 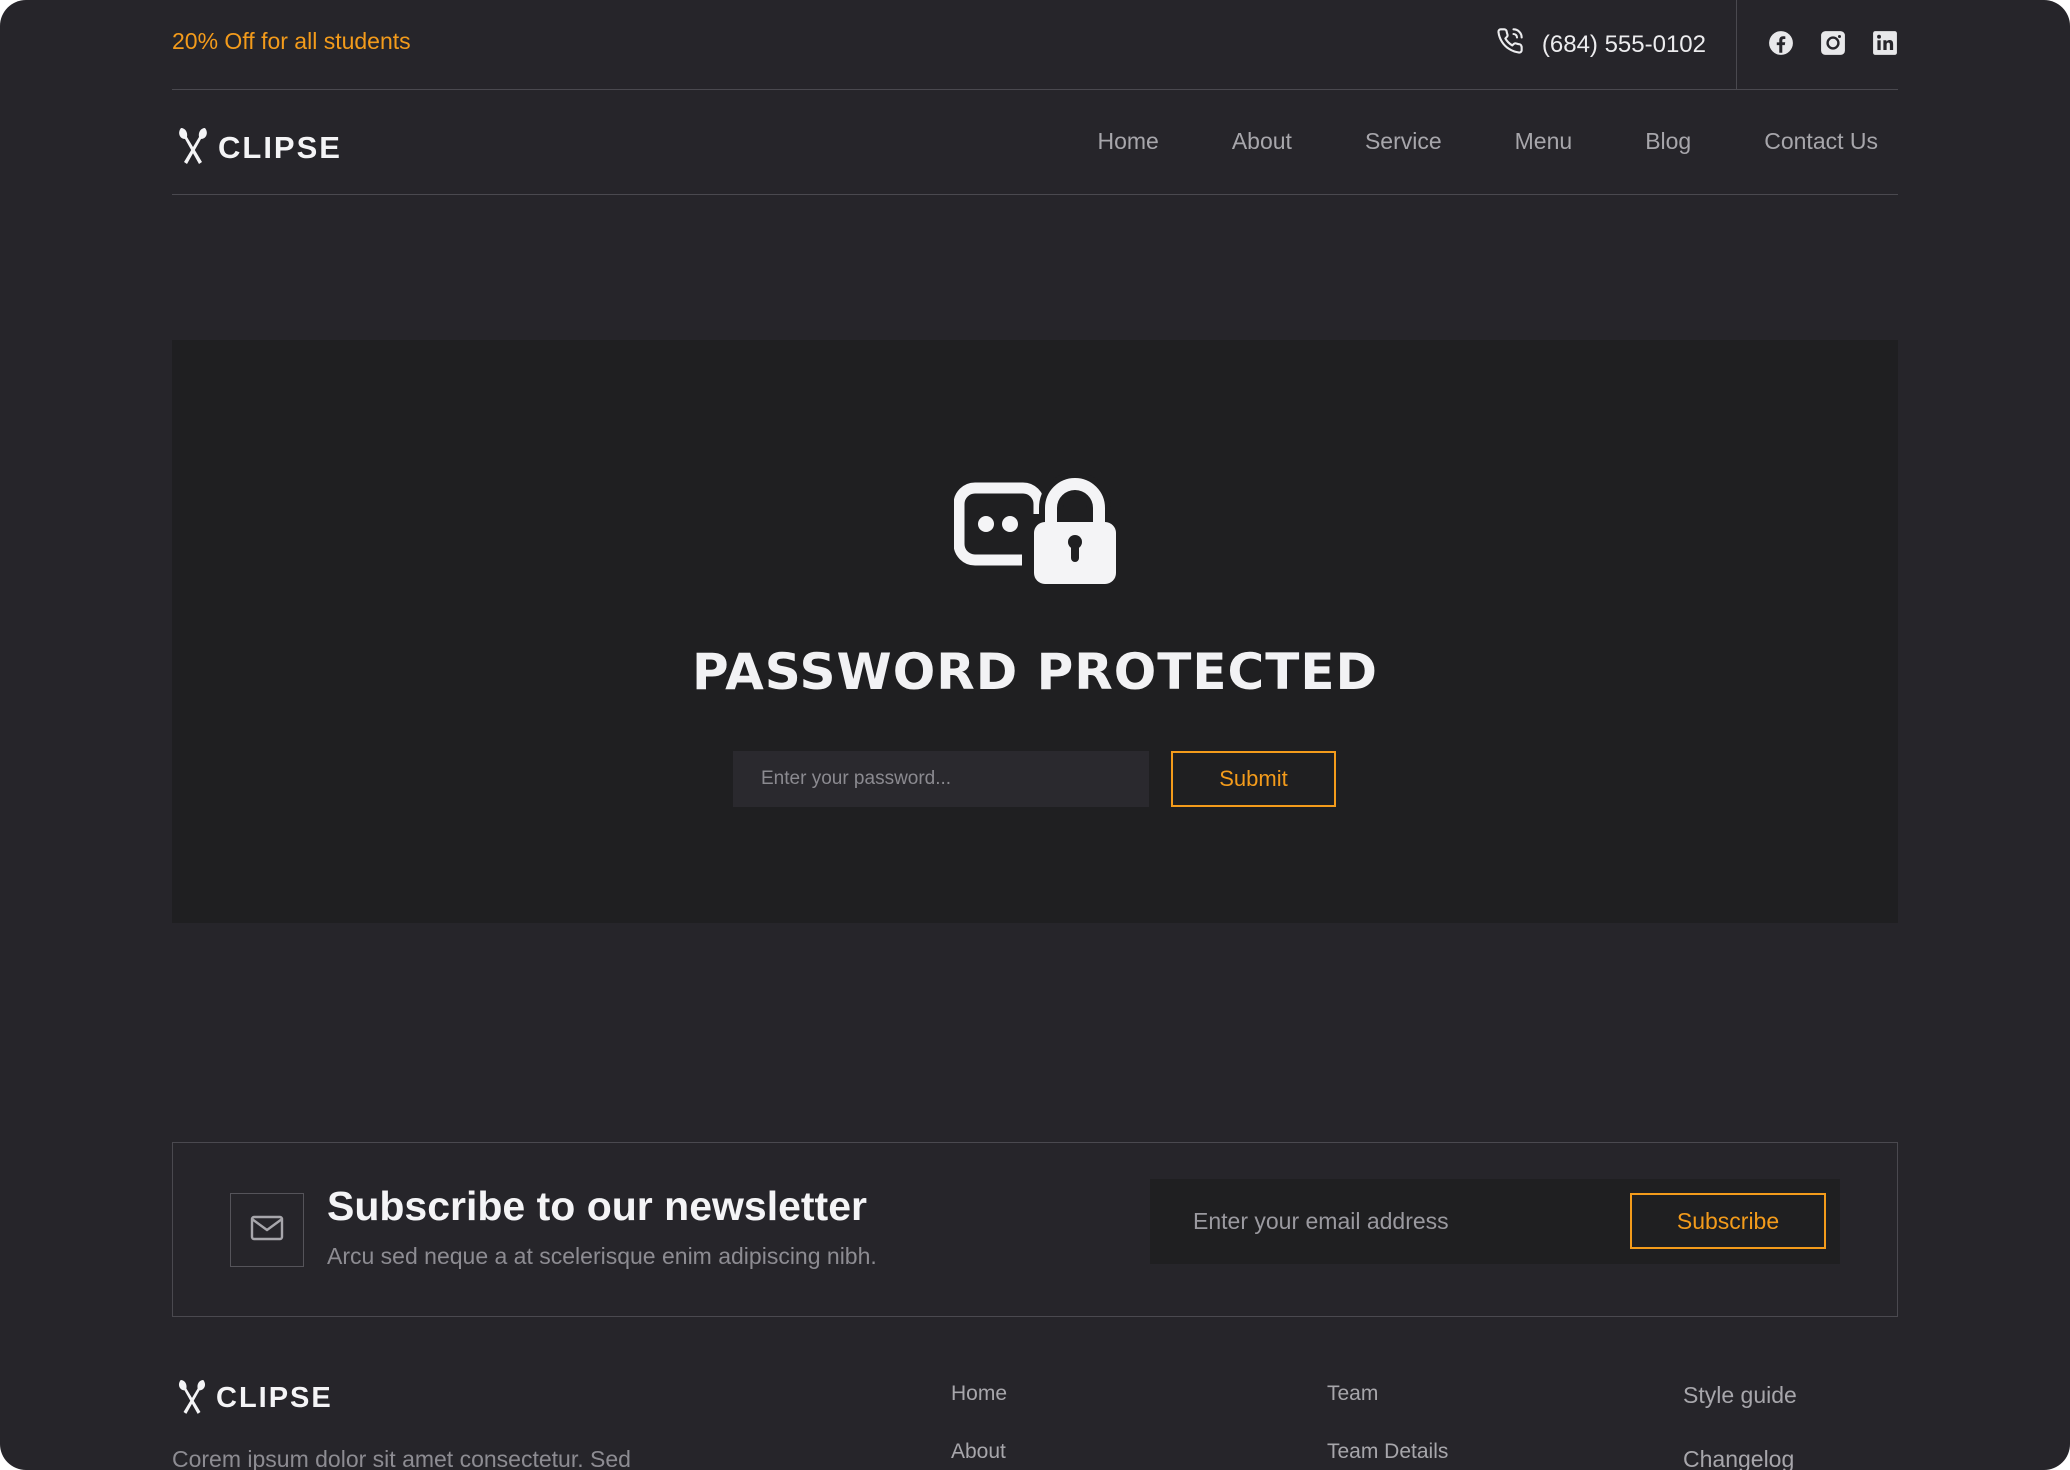 What do you see at coordinates (1885, 43) in the screenshot?
I see `linkedin-icon` at bounding box center [1885, 43].